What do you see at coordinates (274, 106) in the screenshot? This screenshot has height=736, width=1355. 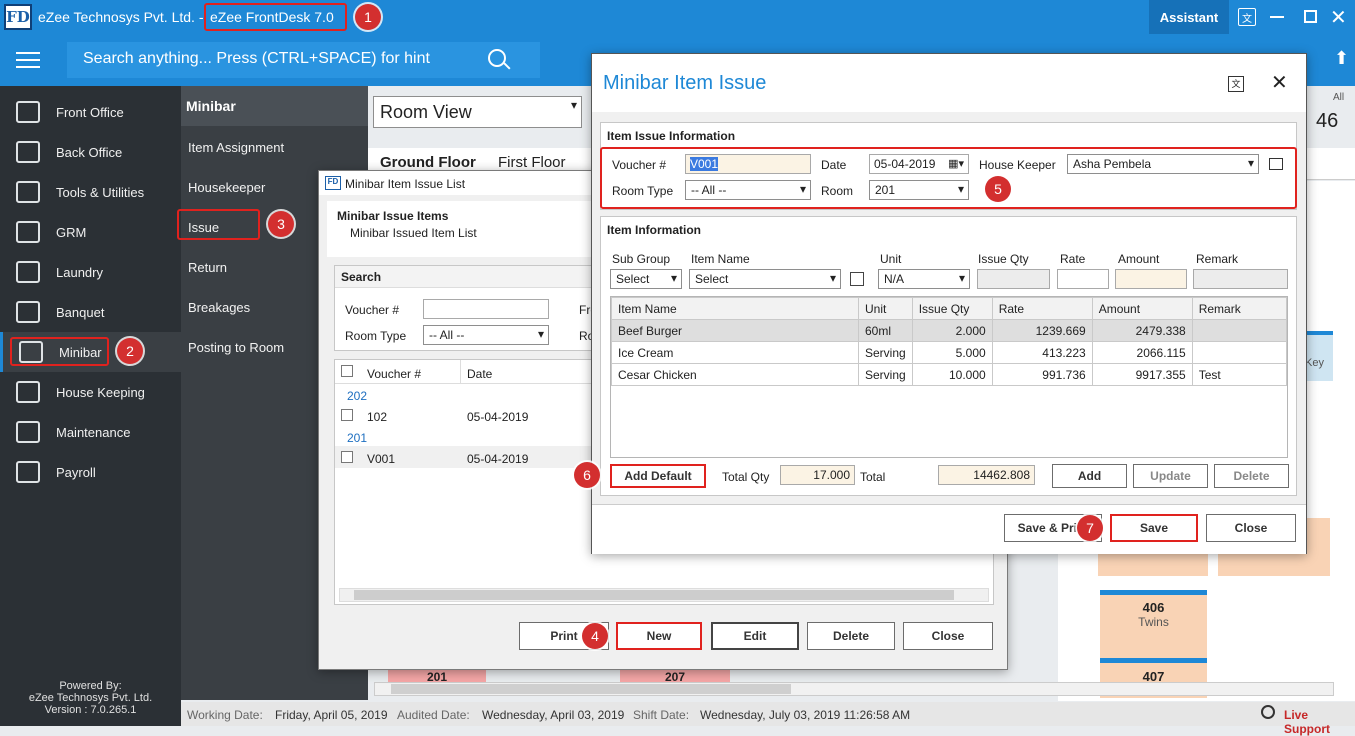 I see `subpanel-title: Minibar` at bounding box center [274, 106].